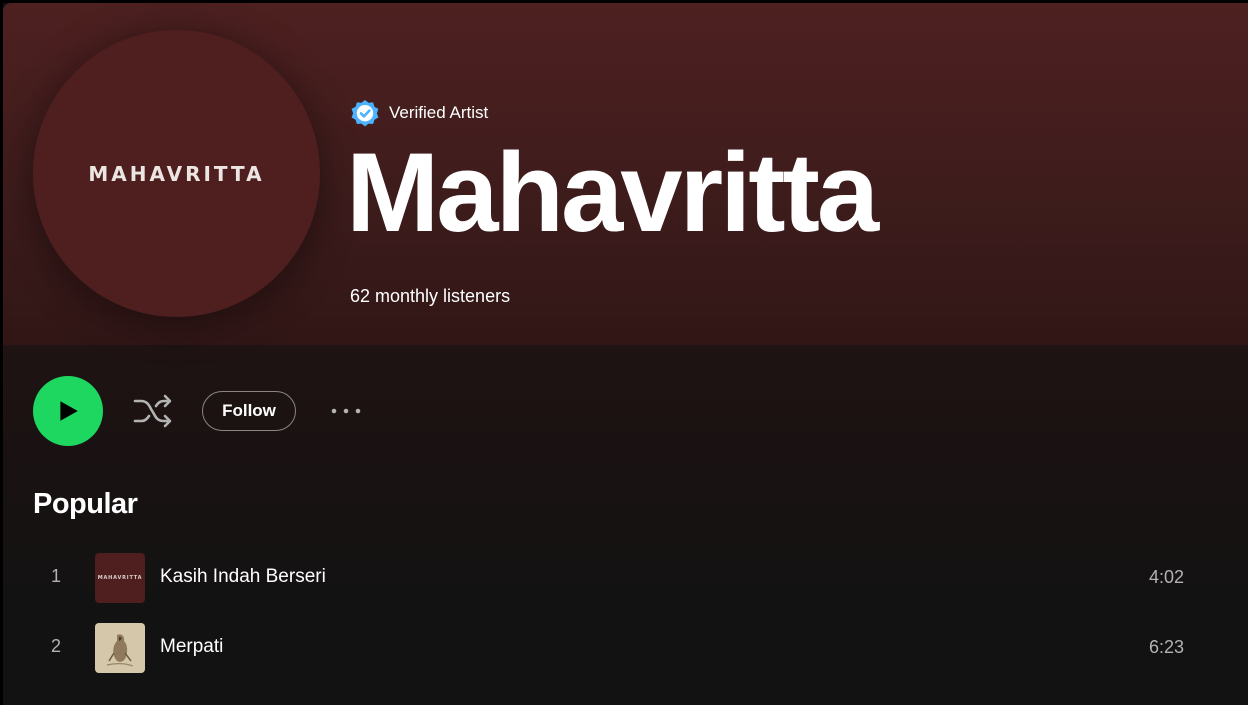 This screenshot has height=705, width=1248. I want to click on track-number: 2, so click(56, 646).